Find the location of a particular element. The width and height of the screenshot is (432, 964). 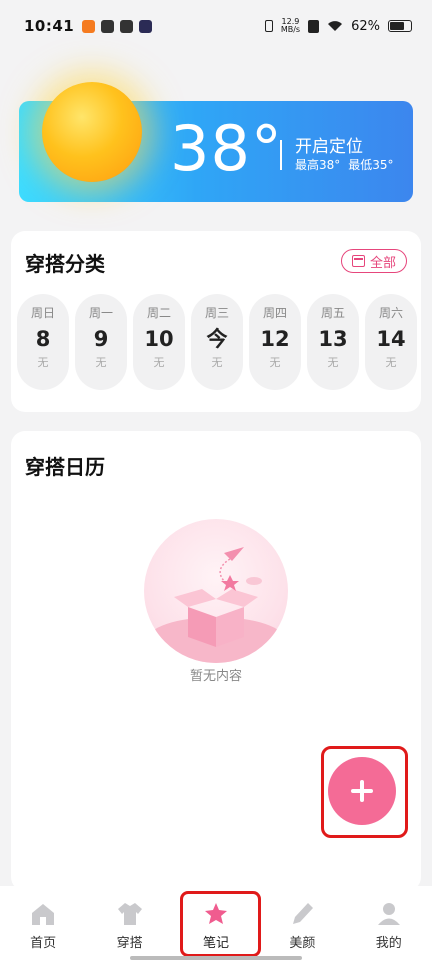

plus-icon is located at coordinates (362, 791).